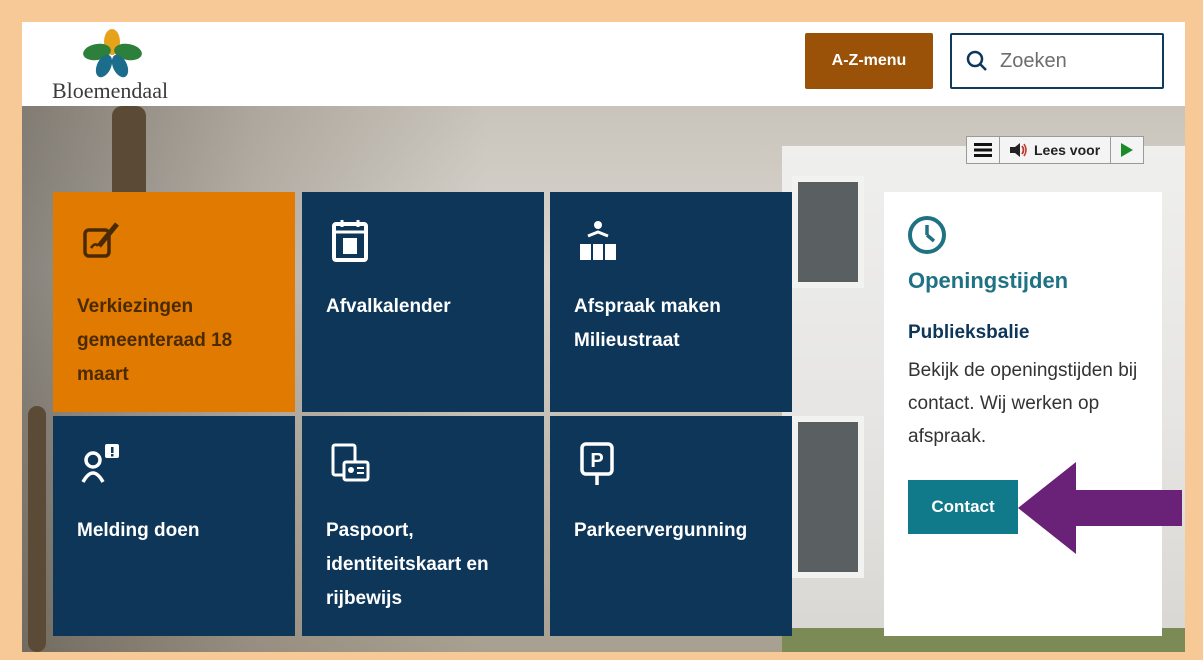 The image size is (1203, 660). What do you see at coordinates (388, 306) in the screenshot?
I see `tile-afvalkalender-label: Afvalkalender` at bounding box center [388, 306].